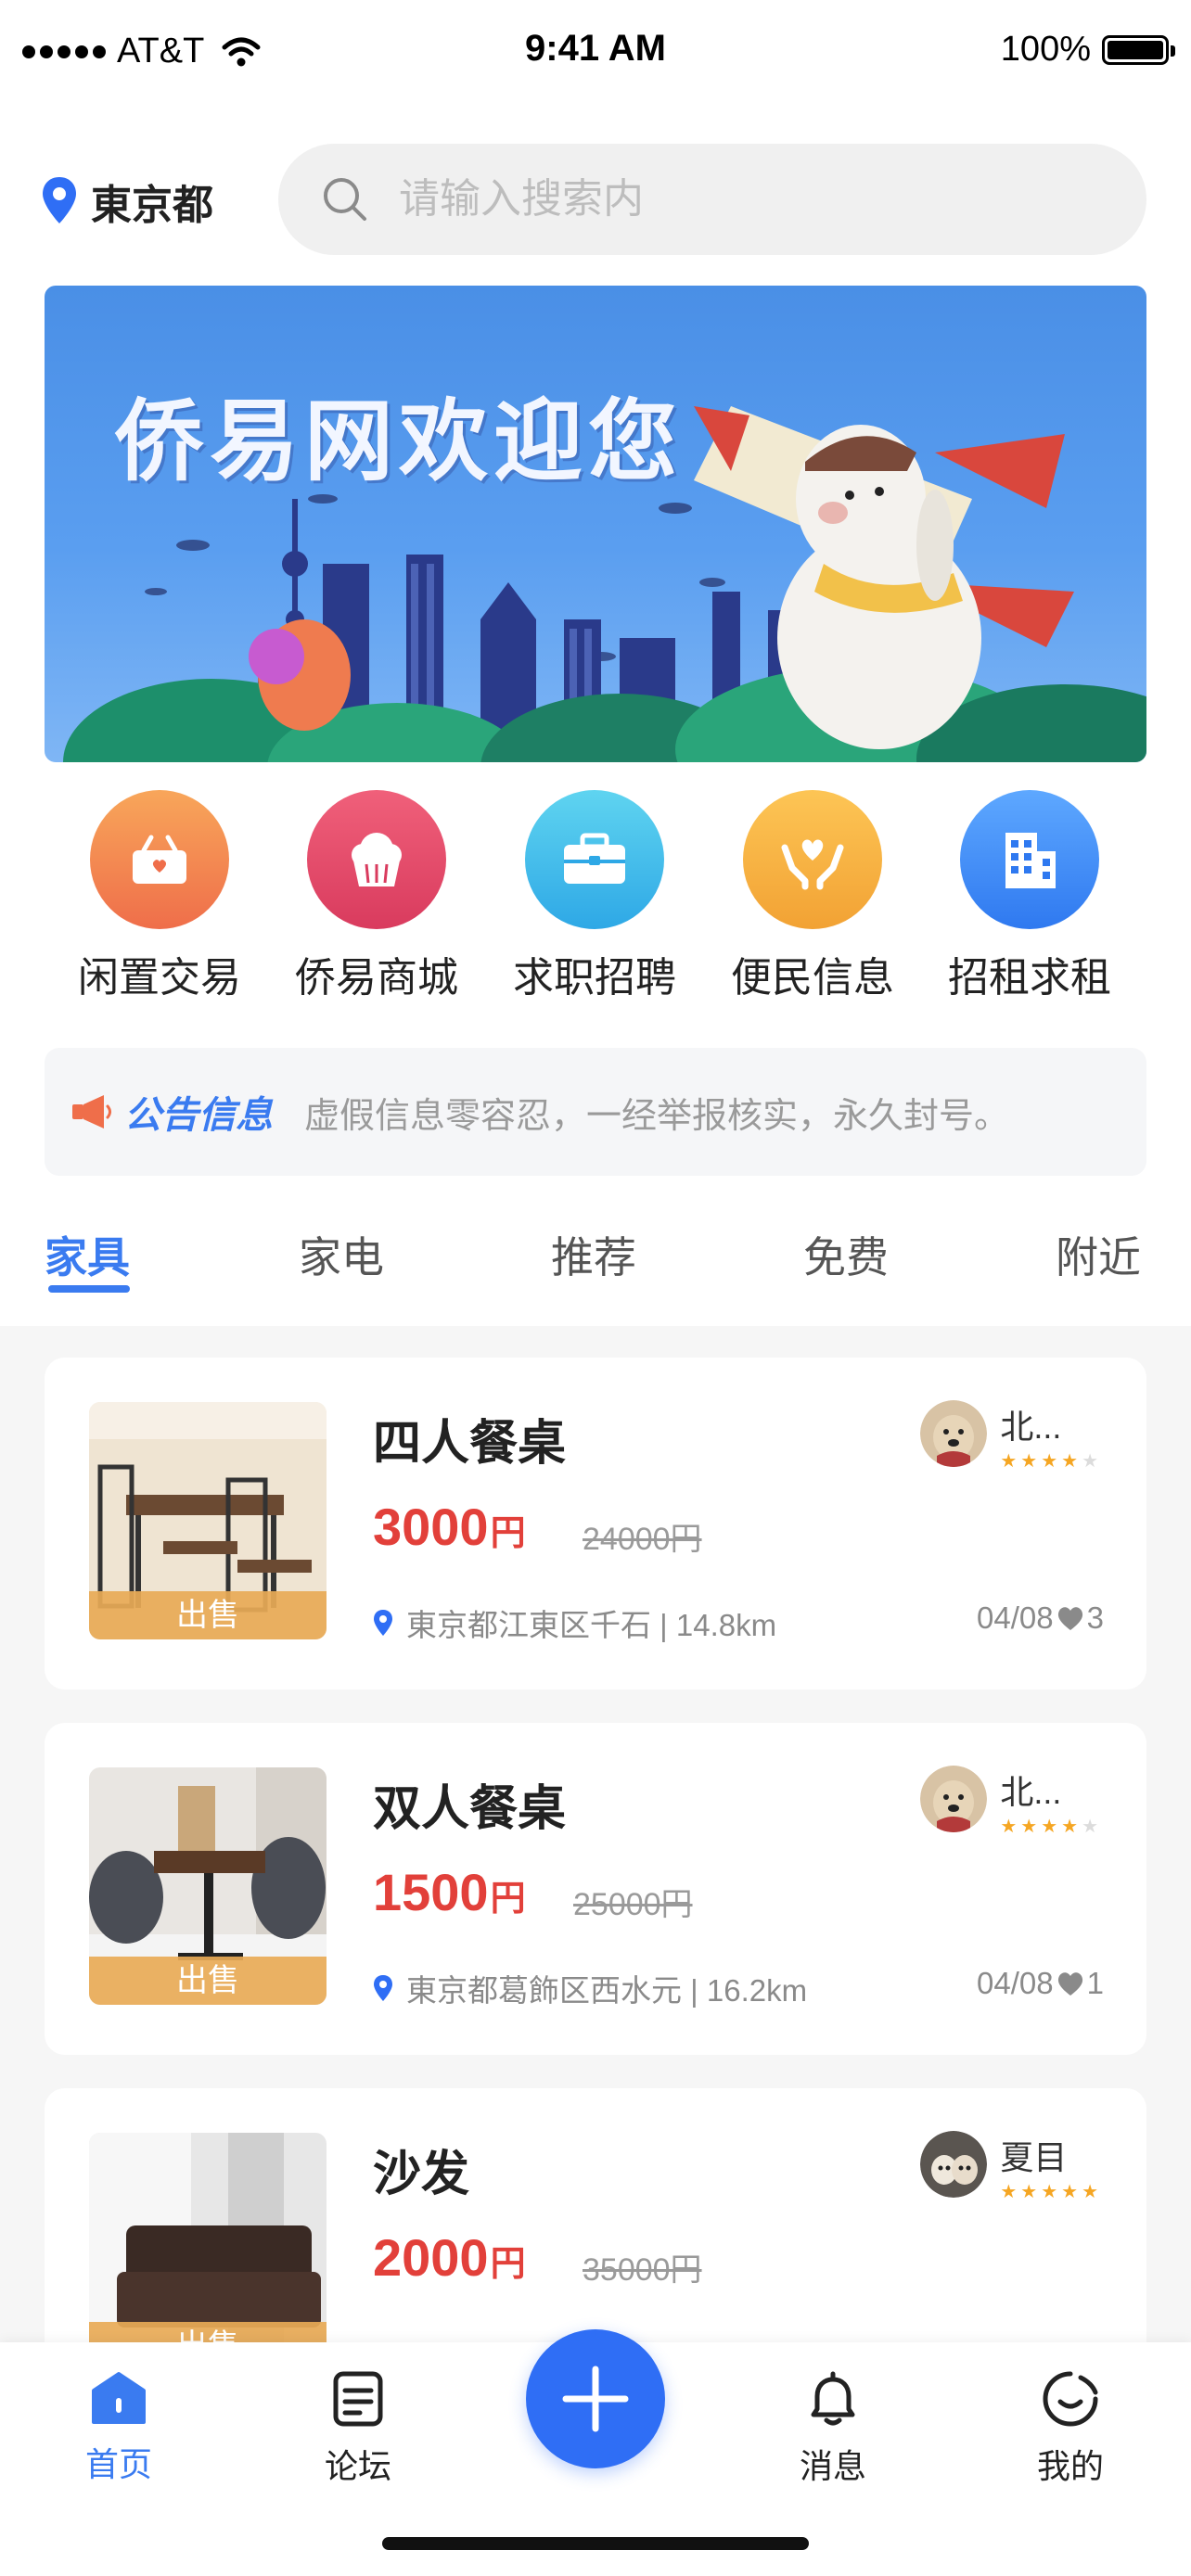 This screenshot has width=1191, height=2576. What do you see at coordinates (1095, 1618) in the screenshot?
I see `like-count: 3` at bounding box center [1095, 1618].